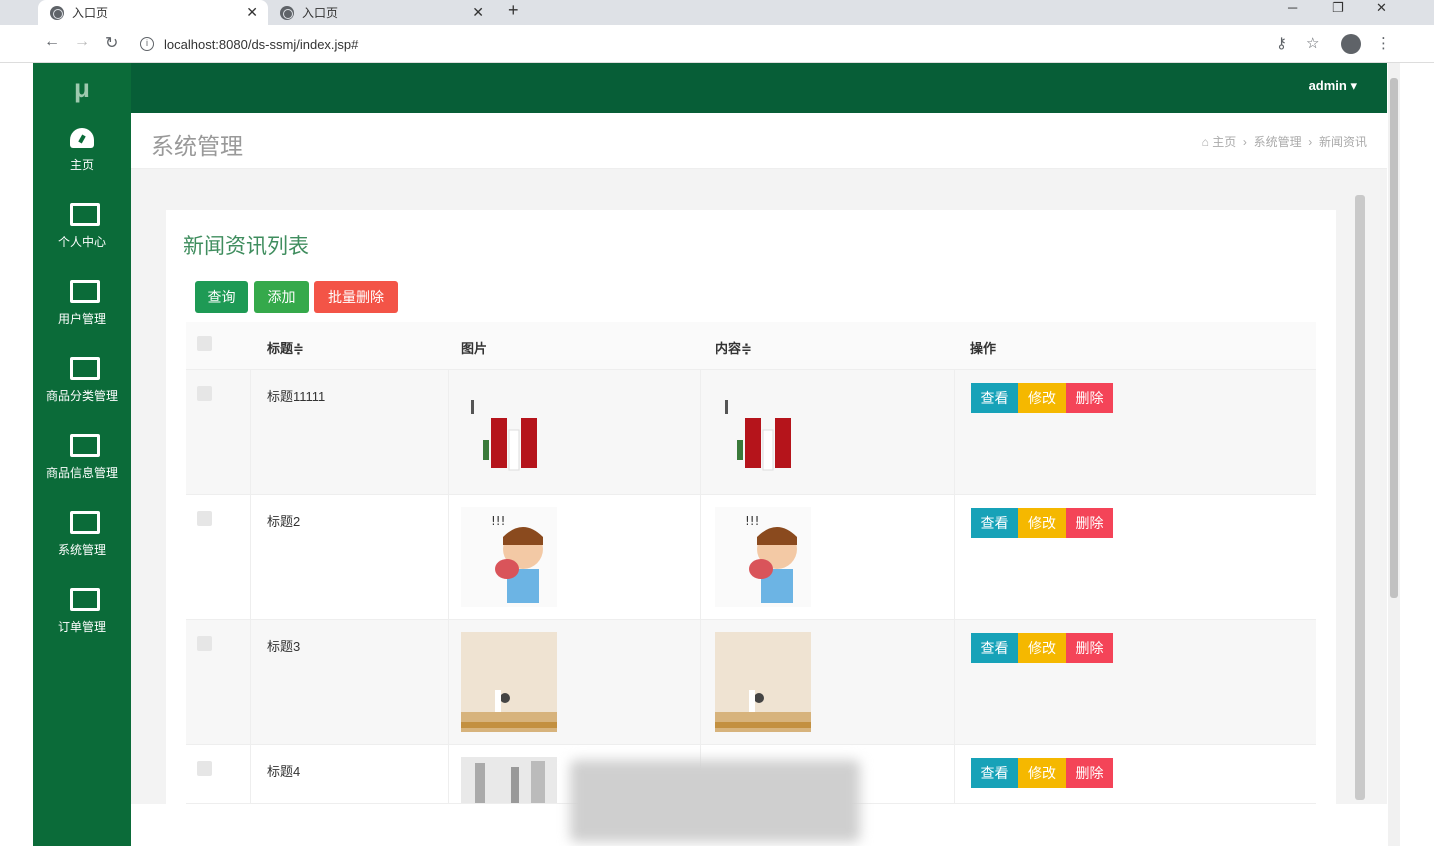 Image resolution: width=1434 pixels, height=846 pixels. I want to click on sidebar-item-orders: 订单管理, so click(82, 622).